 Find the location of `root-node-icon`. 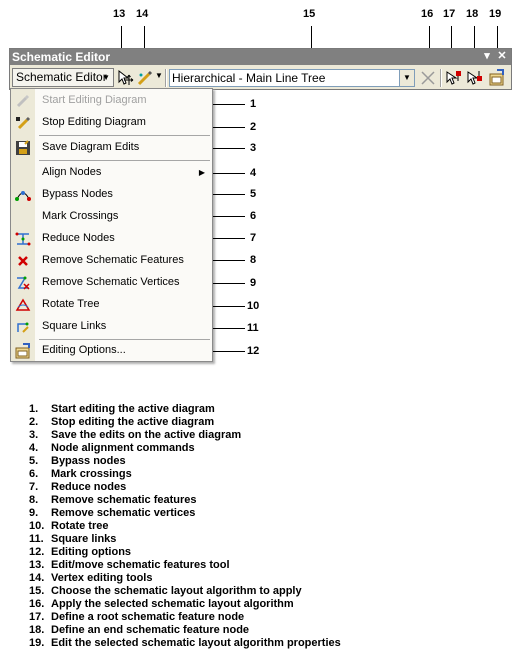

root-node-icon is located at coordinates (453, 78).